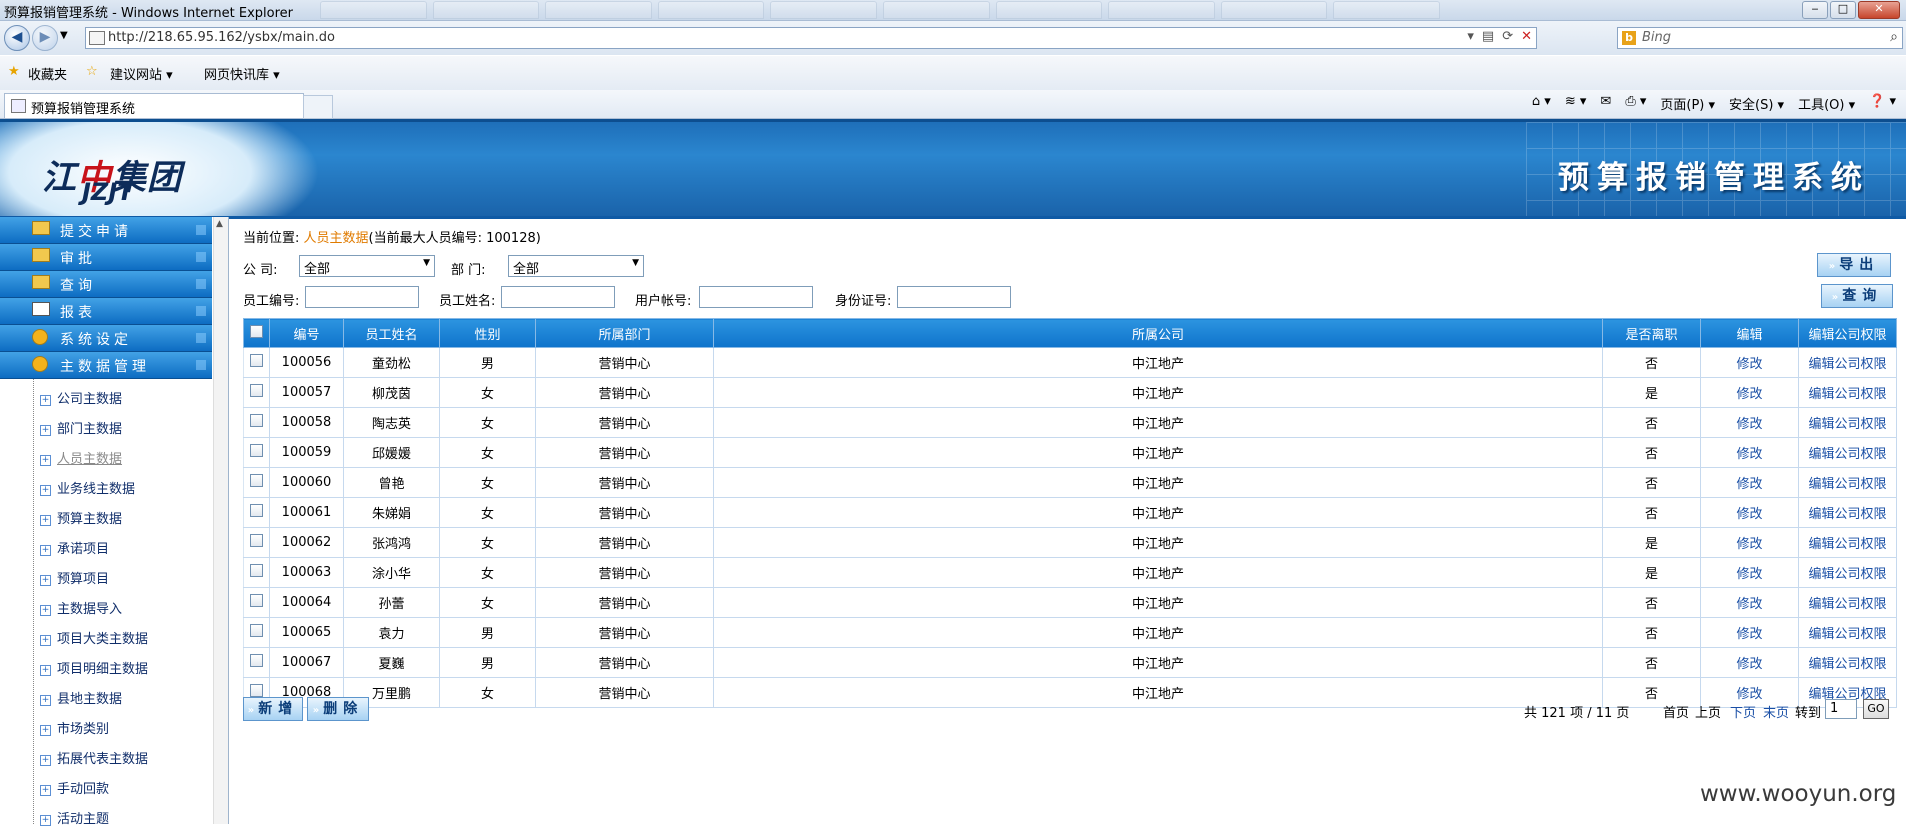 The height and width of the screenshot is (827, 1906). I want to click on home-icon: ⌂ ▾, so click(1541, 103).